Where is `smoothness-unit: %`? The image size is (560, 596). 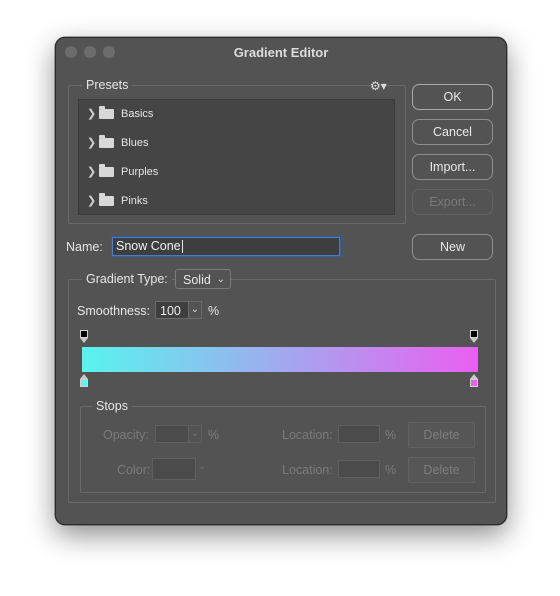 smoothness-unit: % is located at coordinates (214, 311).